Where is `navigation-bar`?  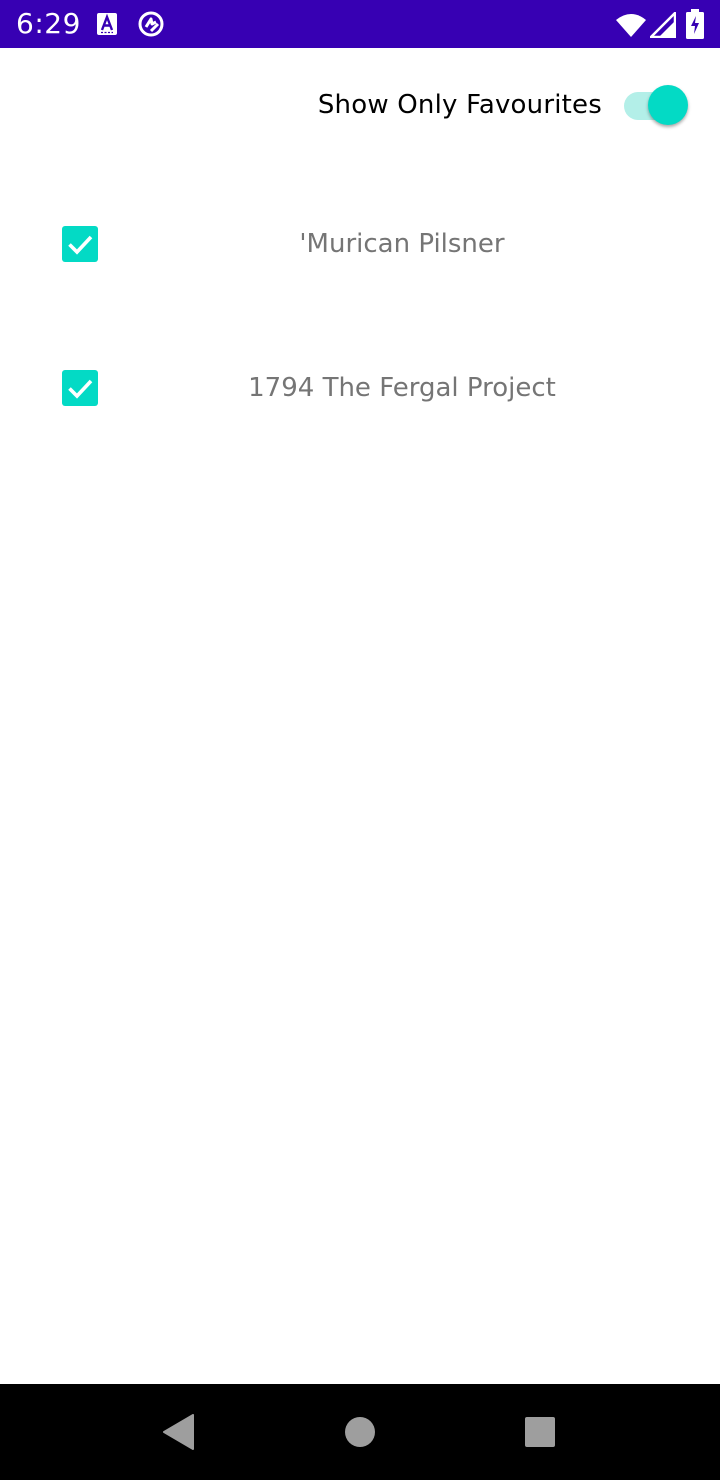 navigation-bar is located at coordinates (360, 1432).